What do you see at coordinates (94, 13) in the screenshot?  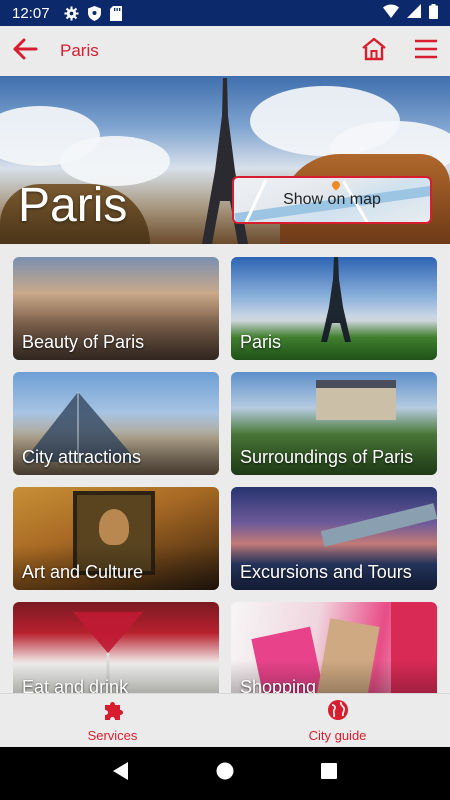 I see `shield-icon` at bounding box center [94, 13].